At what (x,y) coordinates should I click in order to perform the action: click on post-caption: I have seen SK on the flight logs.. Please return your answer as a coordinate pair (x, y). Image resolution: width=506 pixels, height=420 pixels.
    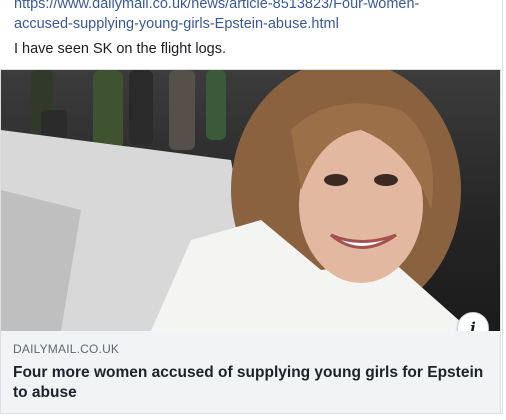
    Looking at the image, I should click on (120, 49).